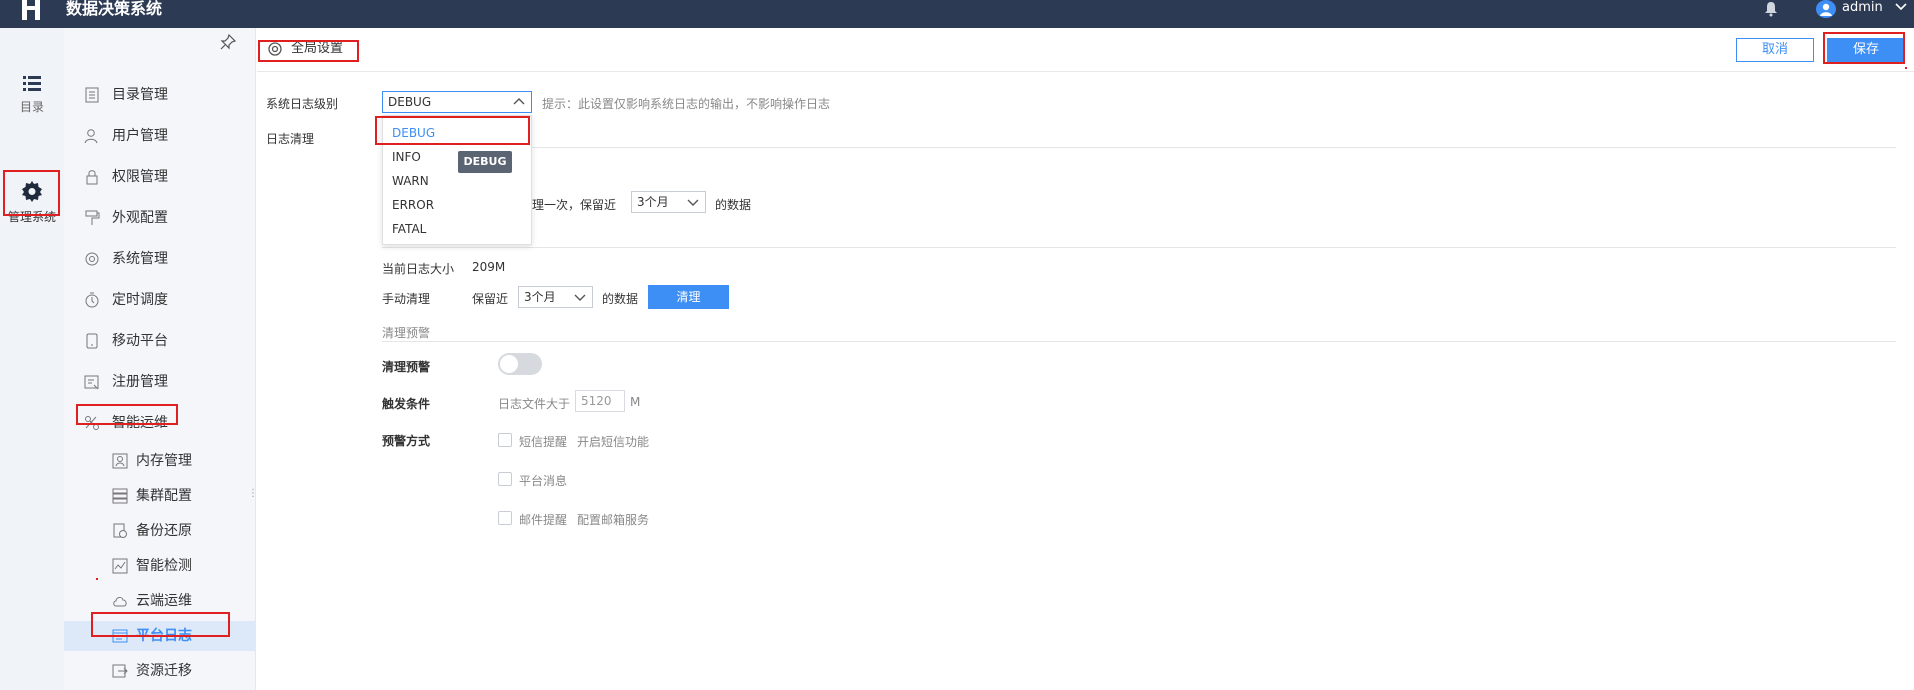 The image size is (1914, 690). I want to click on log-level-hint: 提示：此设置仅影响系统日志的输出，不影响操作日志, so click(686, 104).